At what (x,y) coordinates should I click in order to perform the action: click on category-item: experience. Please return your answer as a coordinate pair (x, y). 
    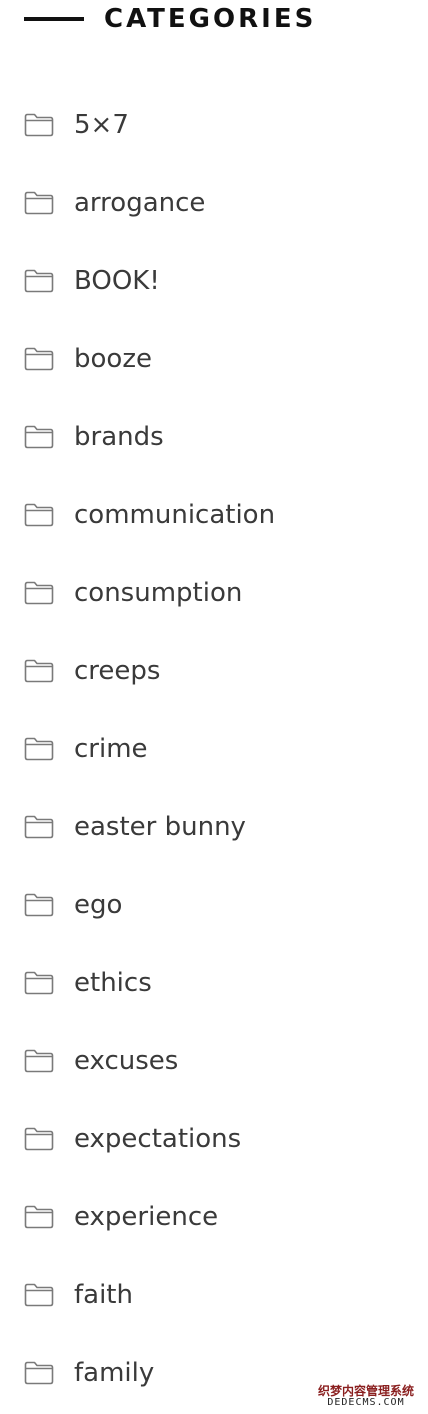
    Looking at the image, I should click on (214, 1217).